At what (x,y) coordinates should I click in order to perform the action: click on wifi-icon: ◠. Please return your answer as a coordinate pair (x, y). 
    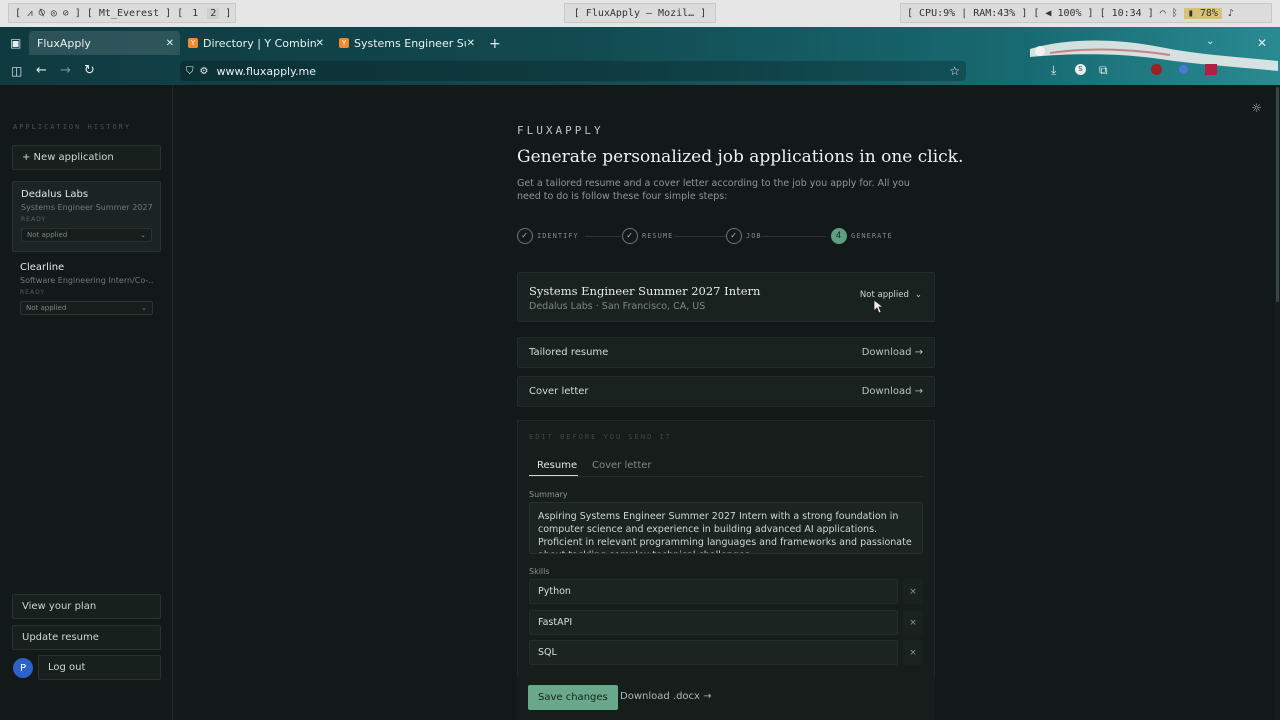
    Looking at the image, I should click on (1163, 13).